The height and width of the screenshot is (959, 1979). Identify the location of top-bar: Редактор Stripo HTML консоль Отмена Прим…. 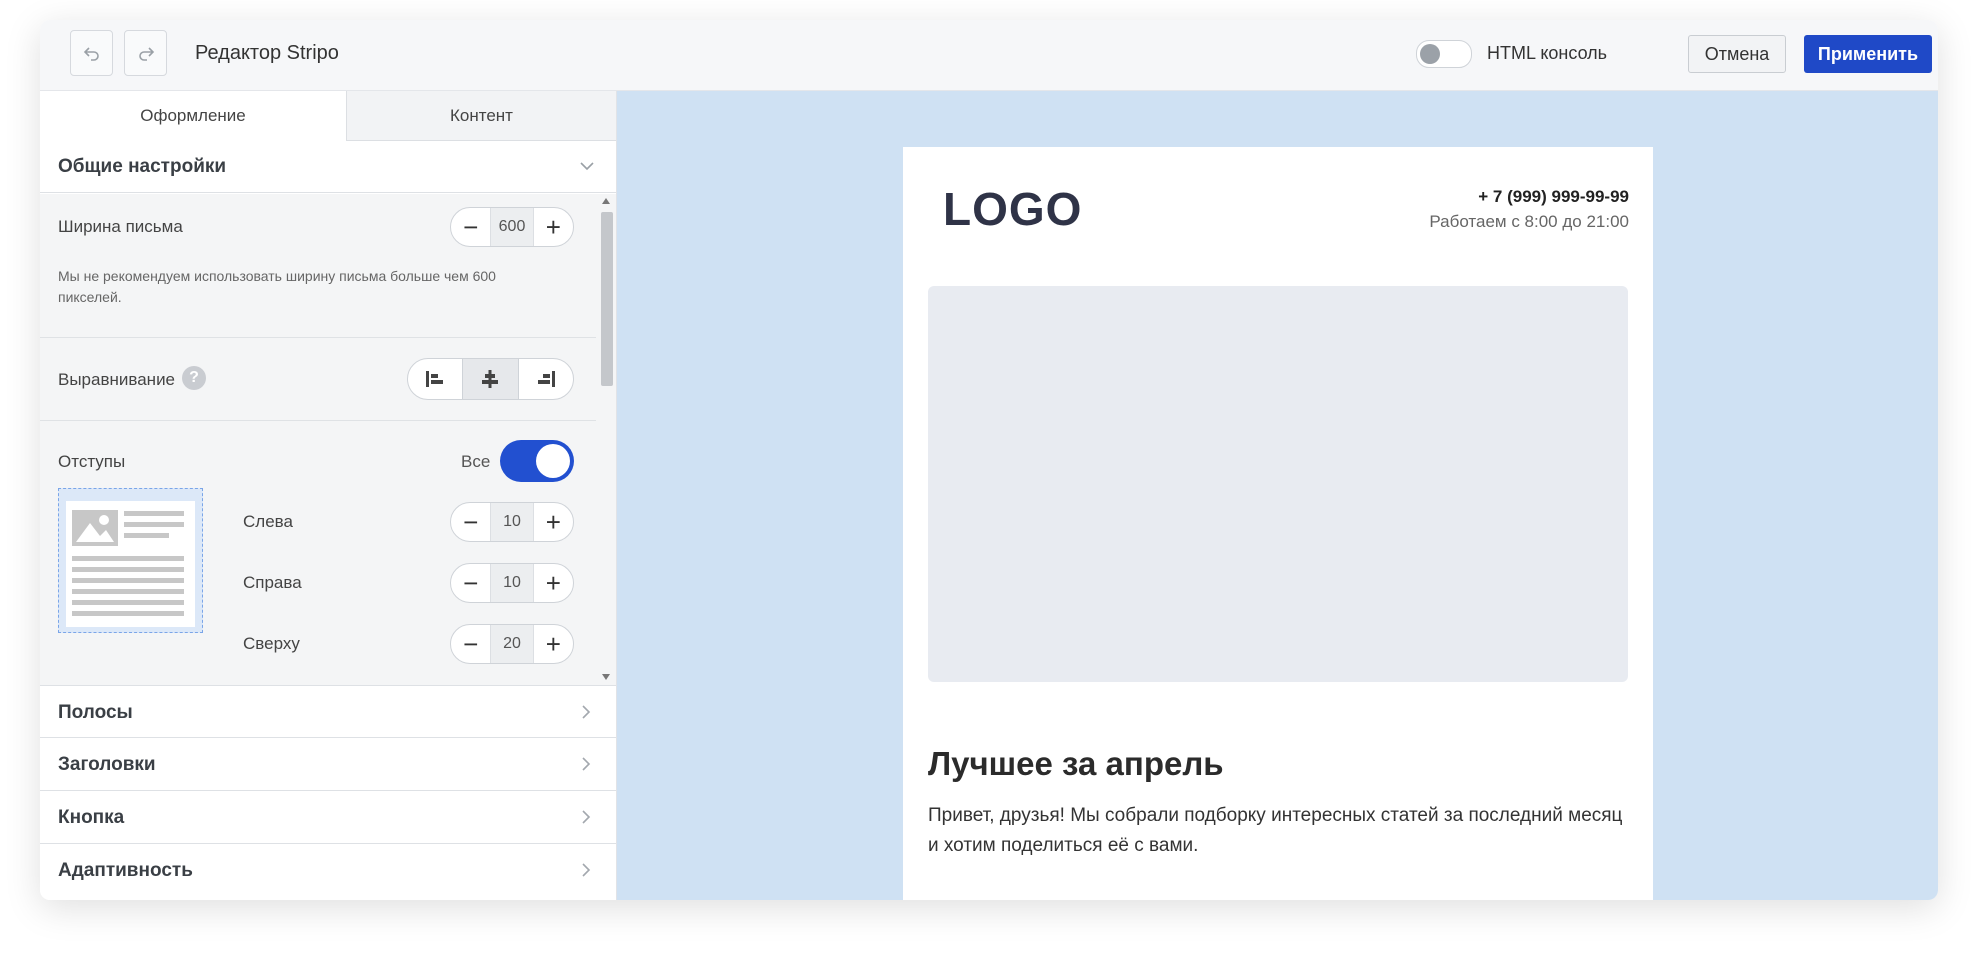
(989, 55).